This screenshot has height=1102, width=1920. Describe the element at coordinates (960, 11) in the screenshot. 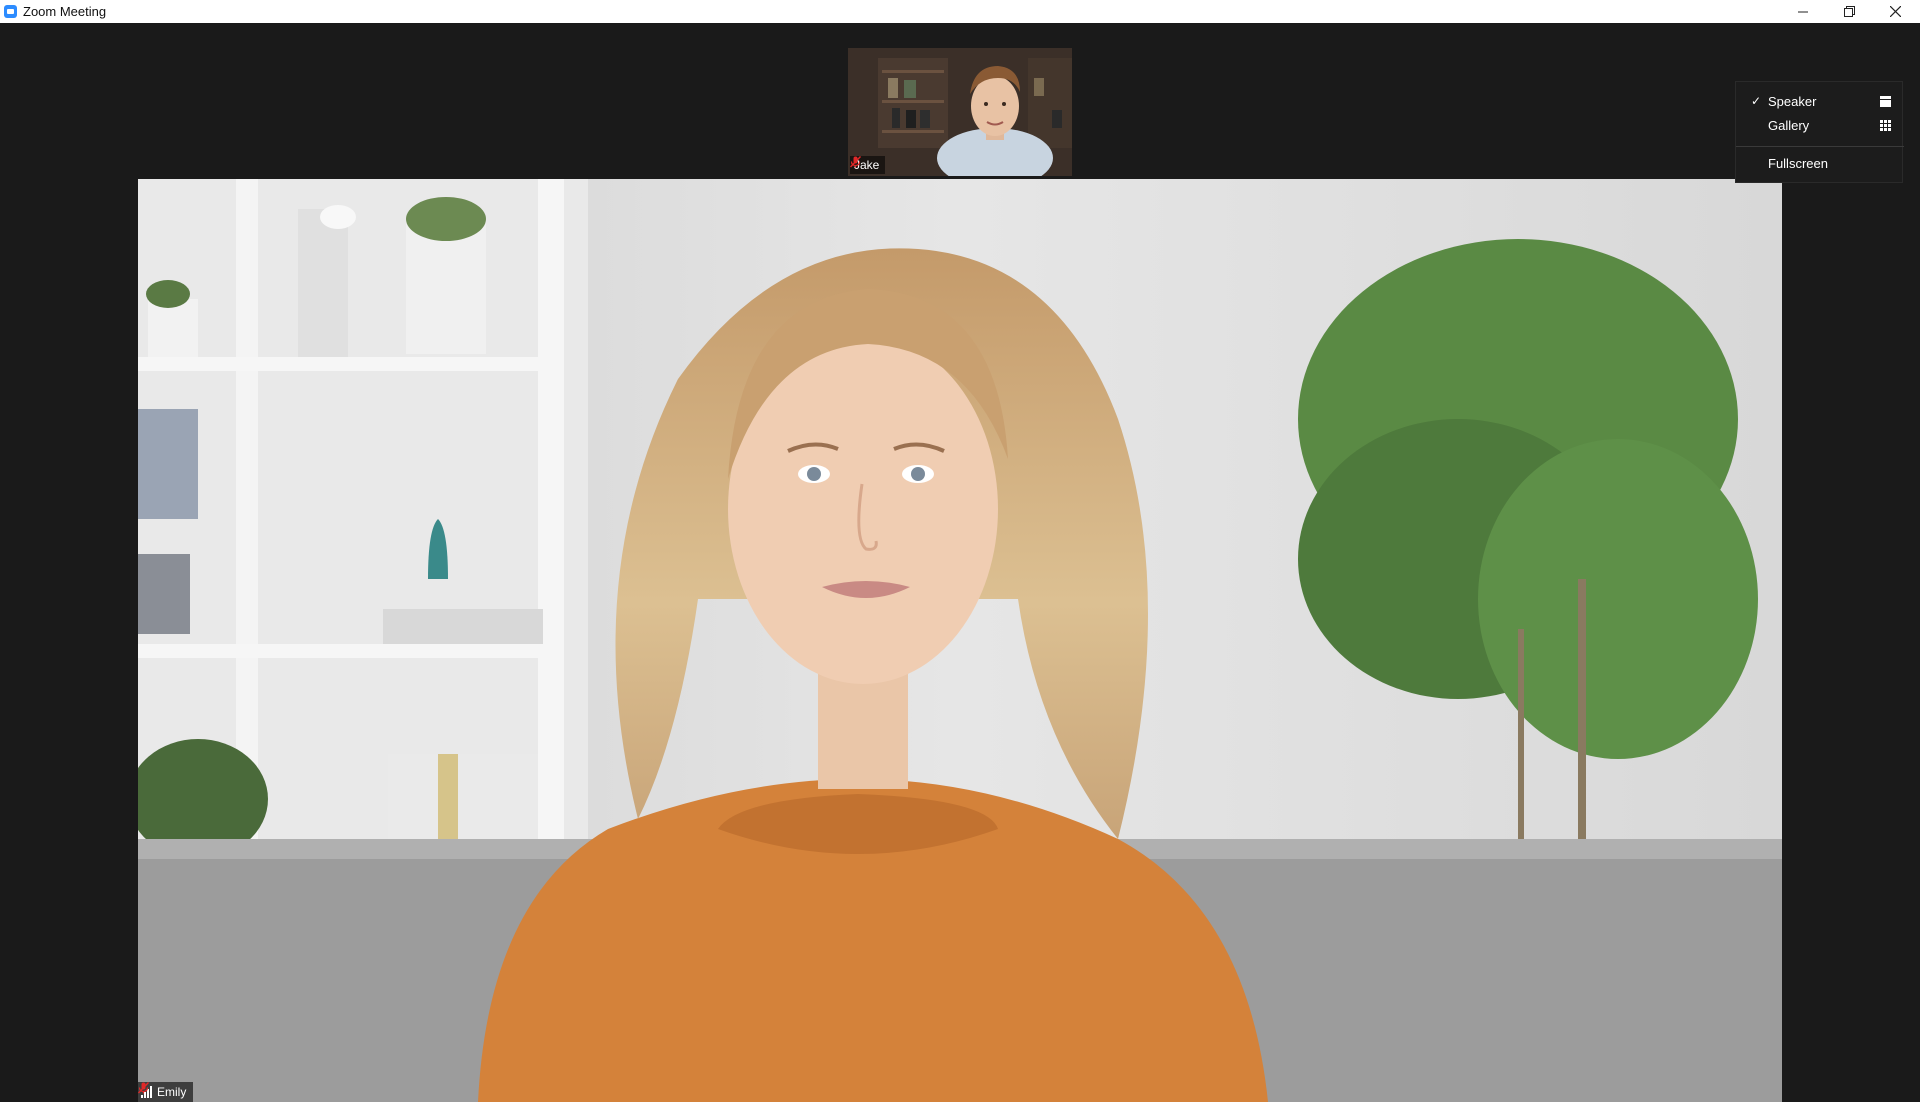

I see `title-bar: Zoom Meeting` at that location.